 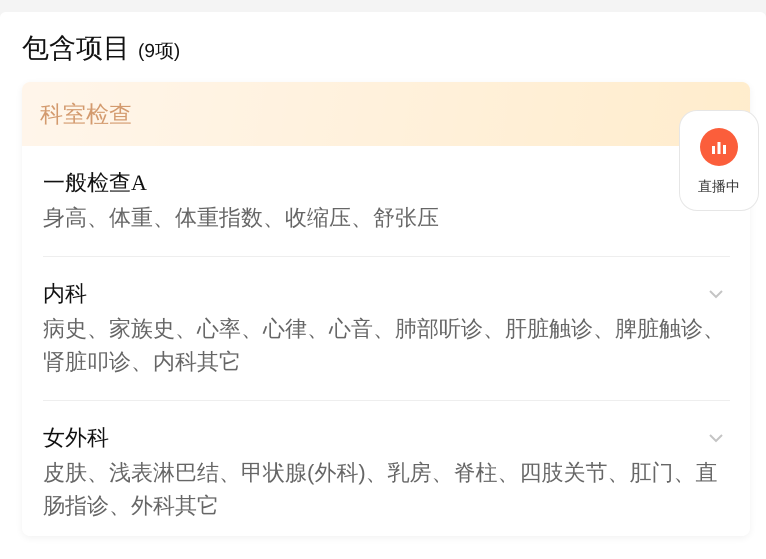 What do you see at coordinates (95, 183) in the screenshot?
I see `item-title: 一般检查A` at bounding box center [95, 183].